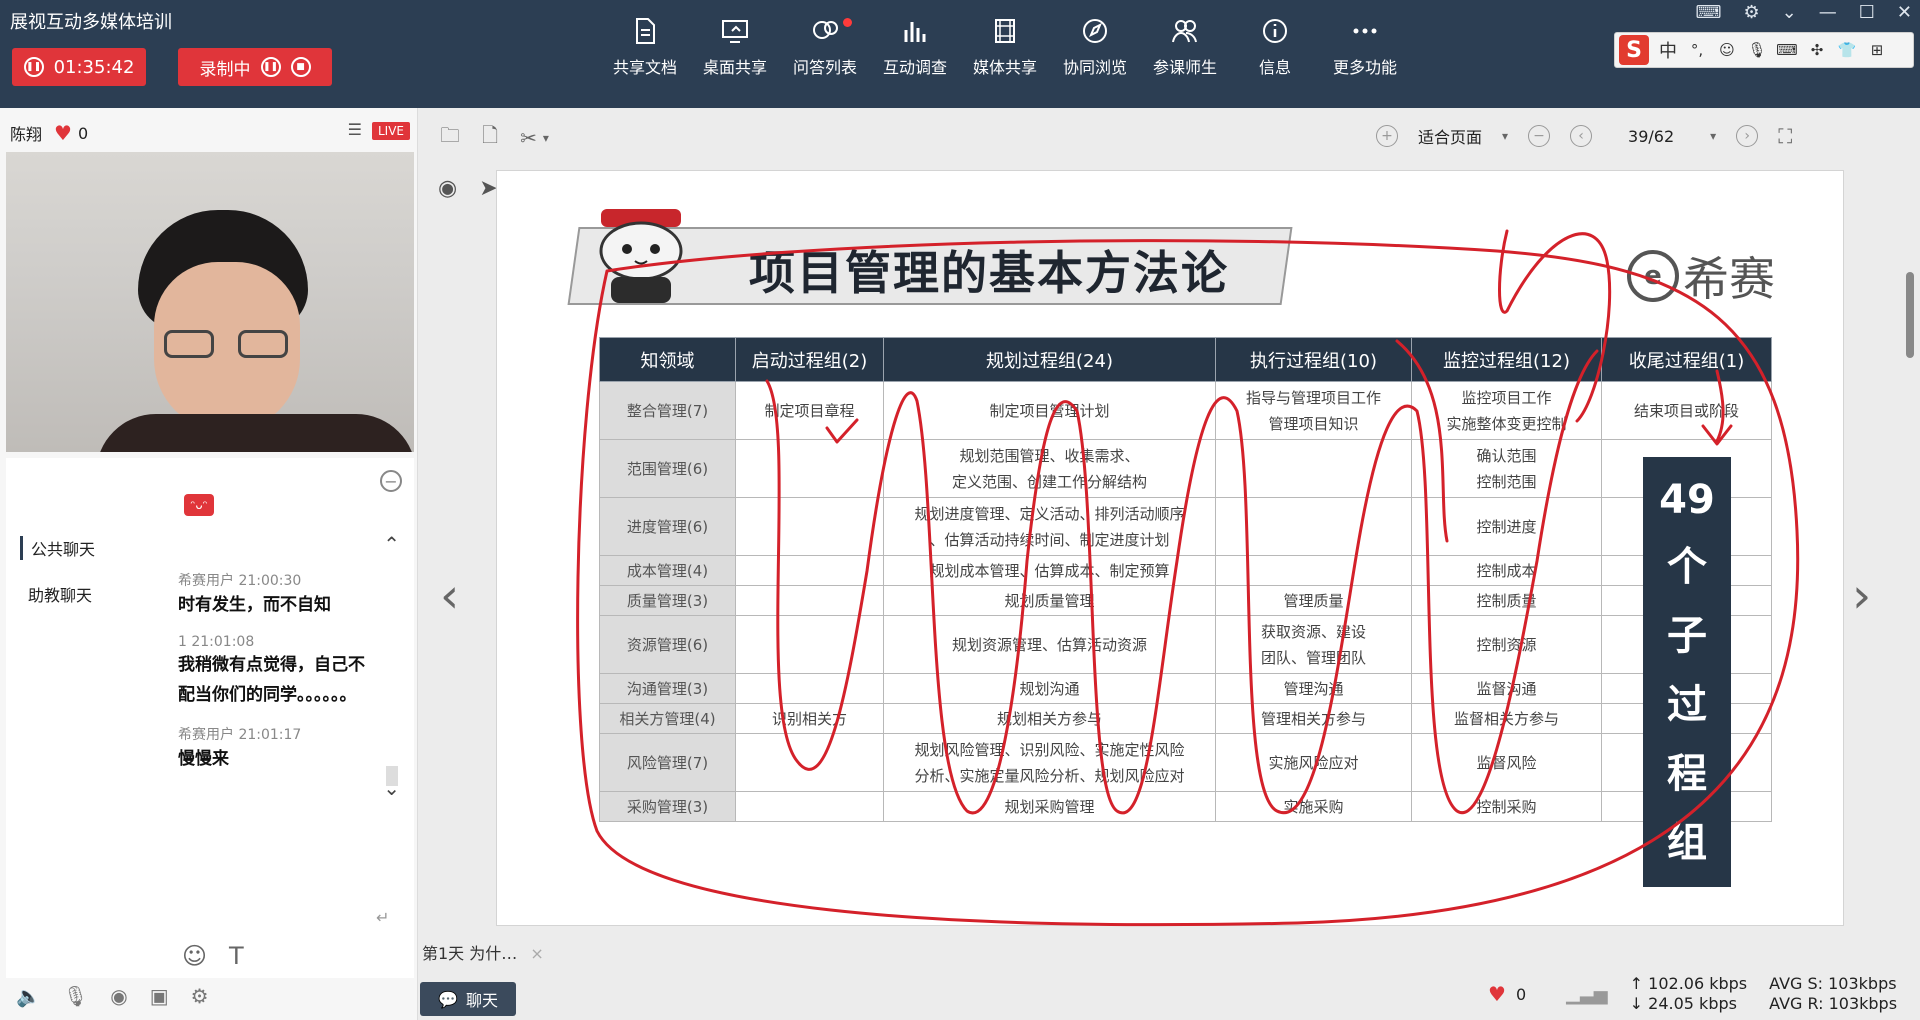 This screenshot has height=1020, width=1920. Describe the element at coordinates (1867, 12) in the screenshot. I see `maximize-icon: ☐` at that location.